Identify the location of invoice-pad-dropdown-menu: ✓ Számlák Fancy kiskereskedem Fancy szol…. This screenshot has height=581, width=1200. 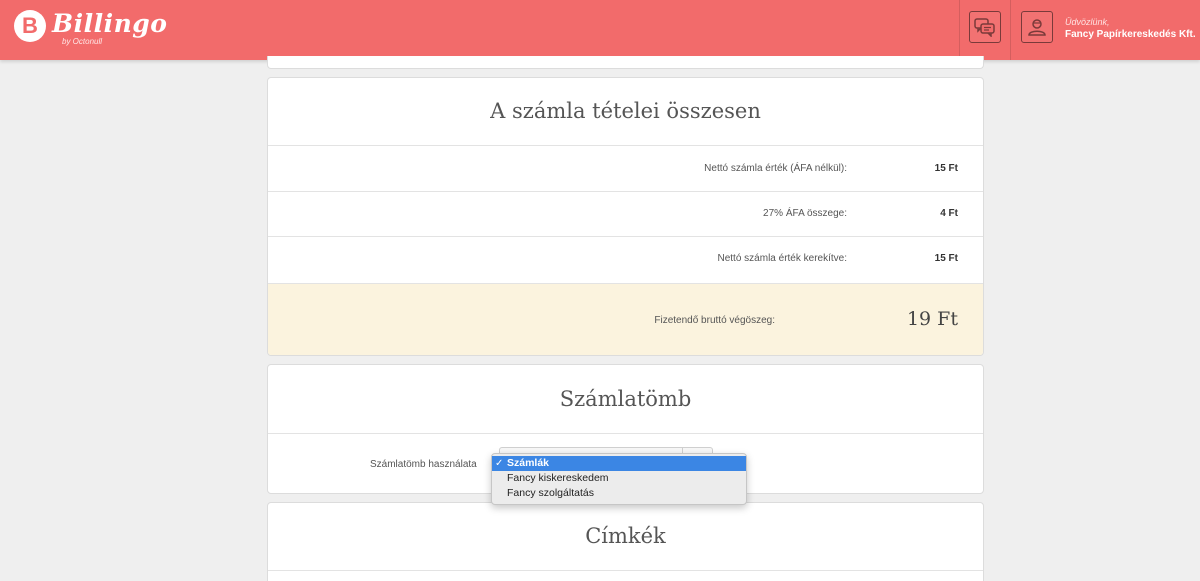
(619, 479).